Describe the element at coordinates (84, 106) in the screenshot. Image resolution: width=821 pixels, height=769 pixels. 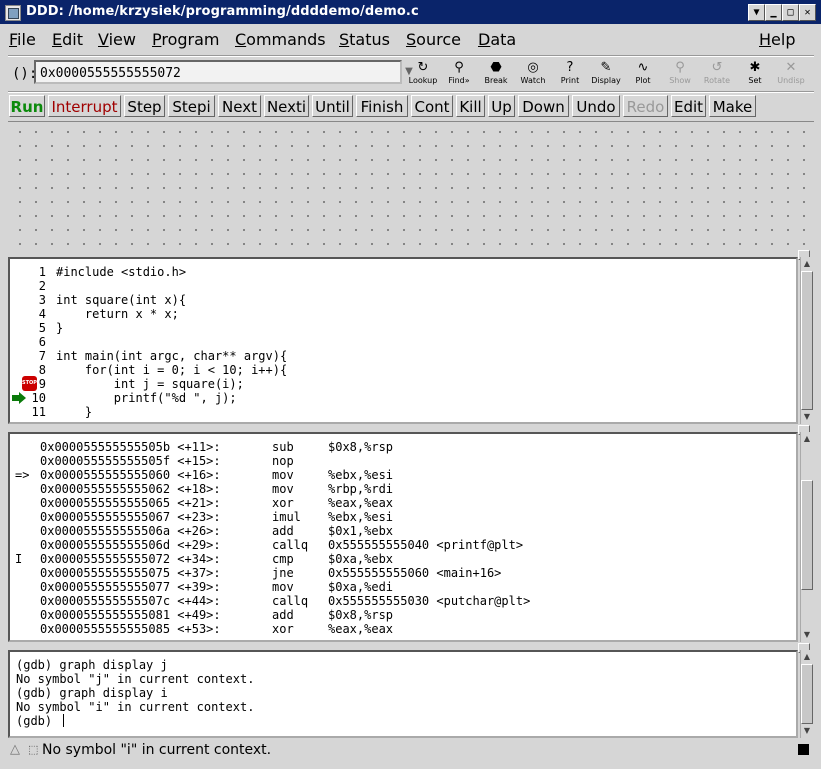
I see `interrupt-button: Interrupt` at that location.